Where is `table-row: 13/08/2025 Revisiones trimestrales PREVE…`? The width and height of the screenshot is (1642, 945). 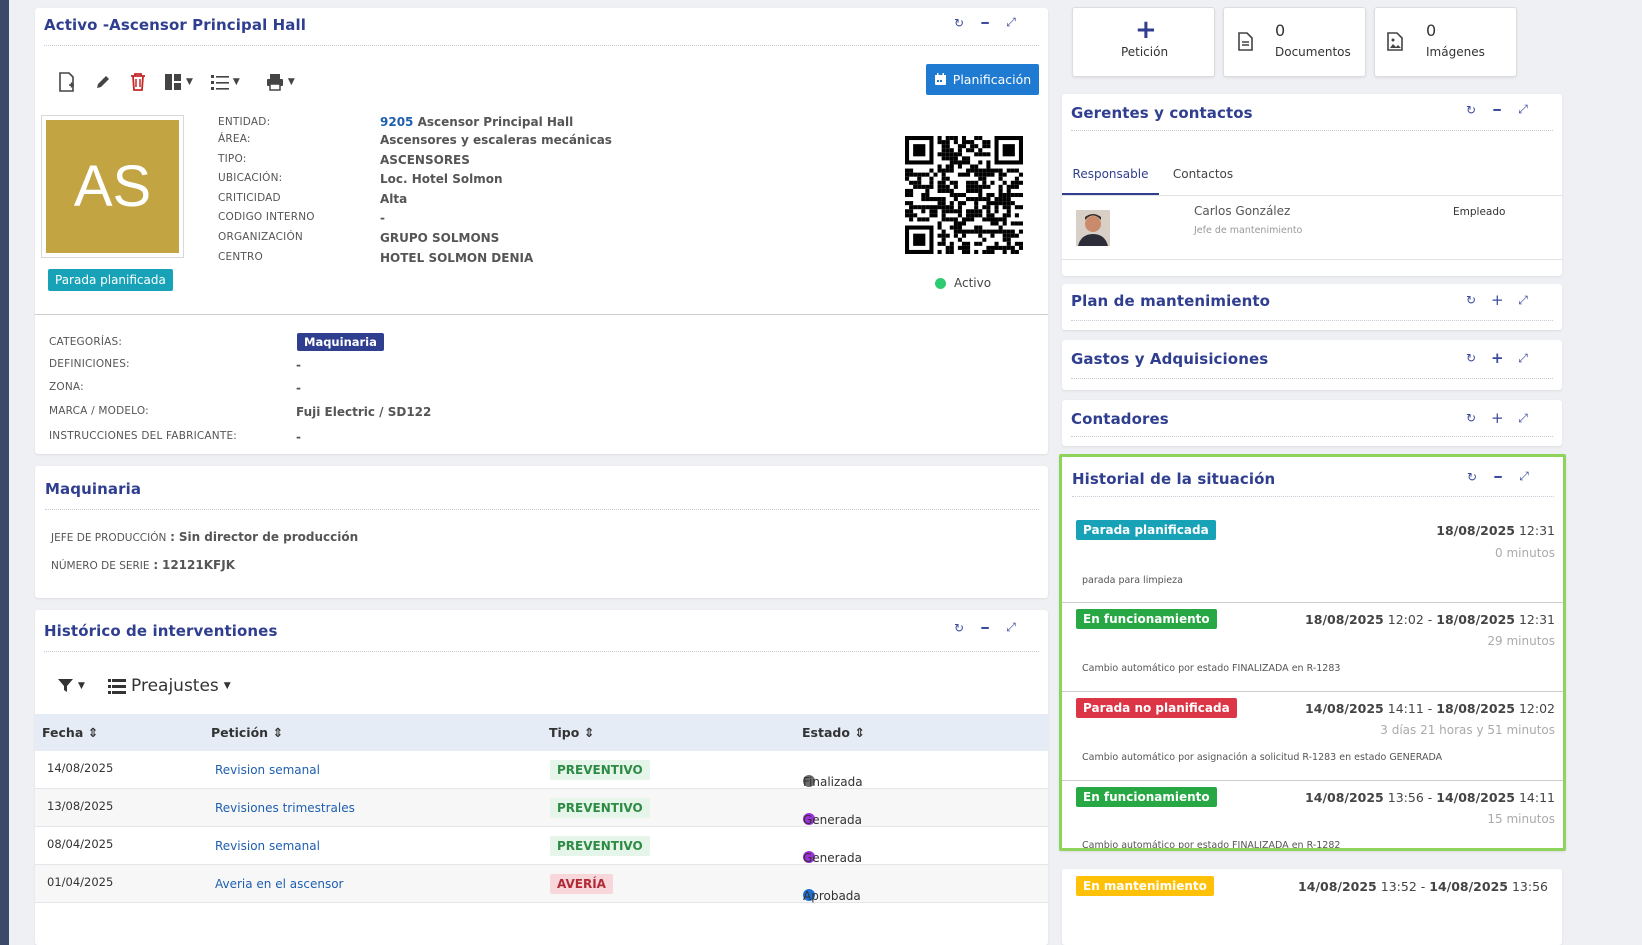
table-row: 13/08/2025 Revisiones trimestrales PREVE… is located at coordinates (541, 808).